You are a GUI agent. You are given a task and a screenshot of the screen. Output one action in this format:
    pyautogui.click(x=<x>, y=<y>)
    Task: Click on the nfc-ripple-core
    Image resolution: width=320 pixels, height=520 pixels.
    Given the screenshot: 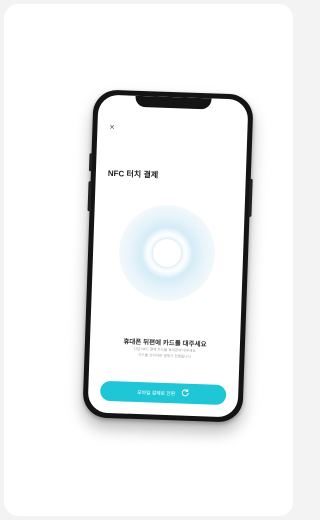 What is the action you would take?
    pyautogui.click(x=167, y=253)
    